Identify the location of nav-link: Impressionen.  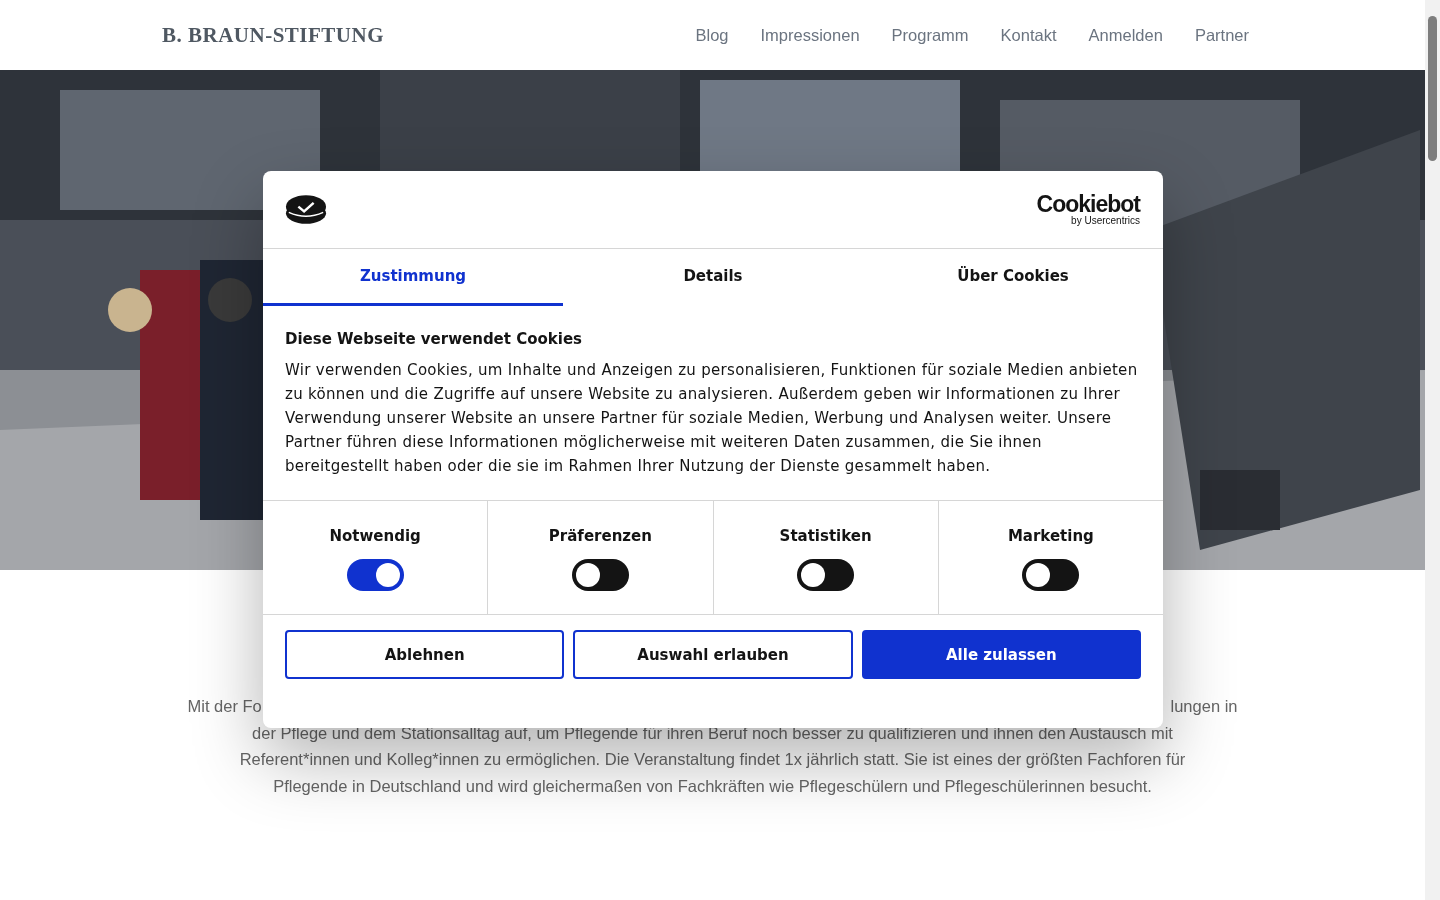
(810, 35).